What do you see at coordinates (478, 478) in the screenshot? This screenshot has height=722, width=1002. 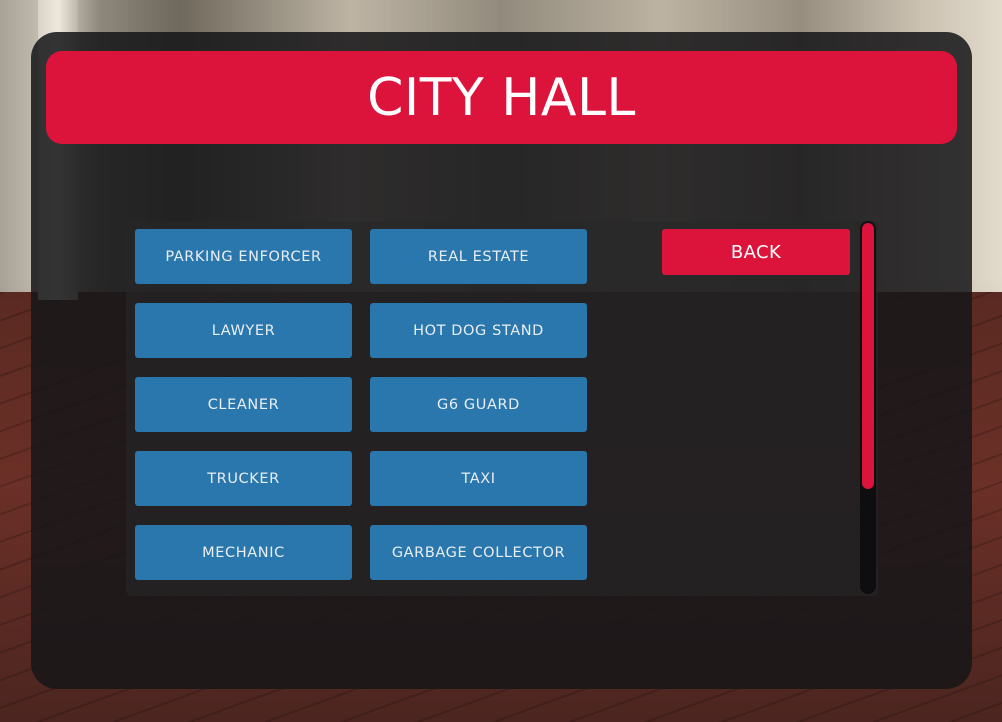 I see `job-button-taxi: TAXI` at bounding box center [478, 478].